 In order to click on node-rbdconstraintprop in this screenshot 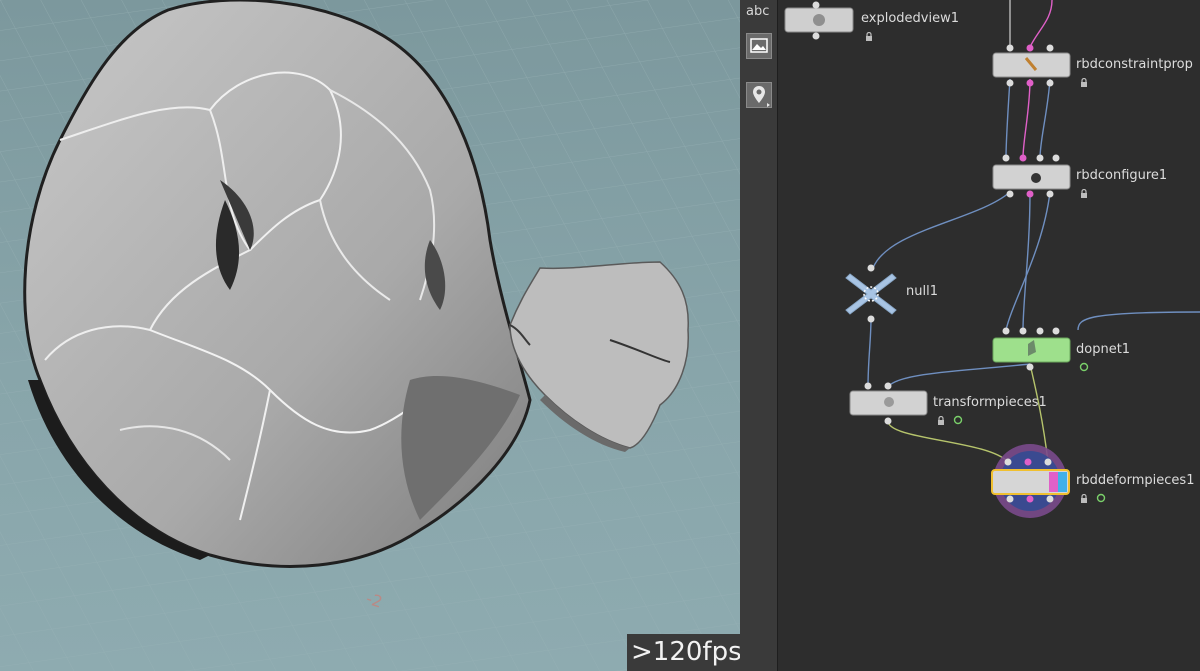, I will do `click(1031, 65)`.